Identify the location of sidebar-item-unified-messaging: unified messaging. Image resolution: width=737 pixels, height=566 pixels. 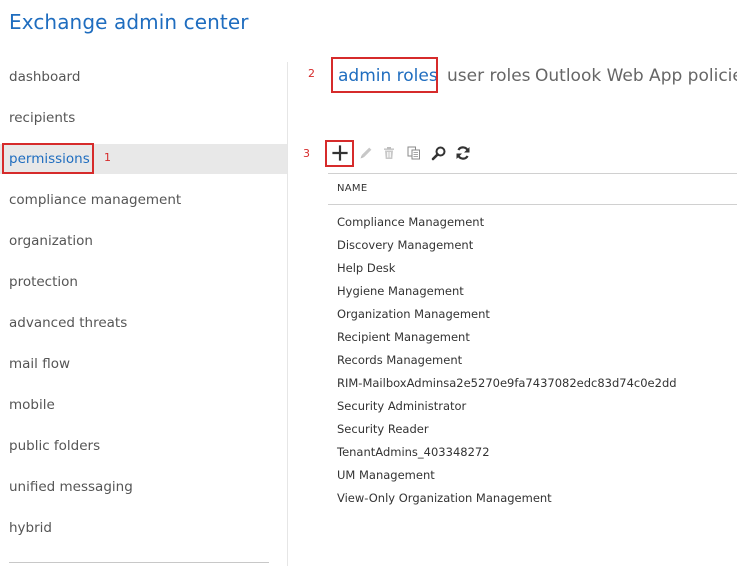
(143, 487).